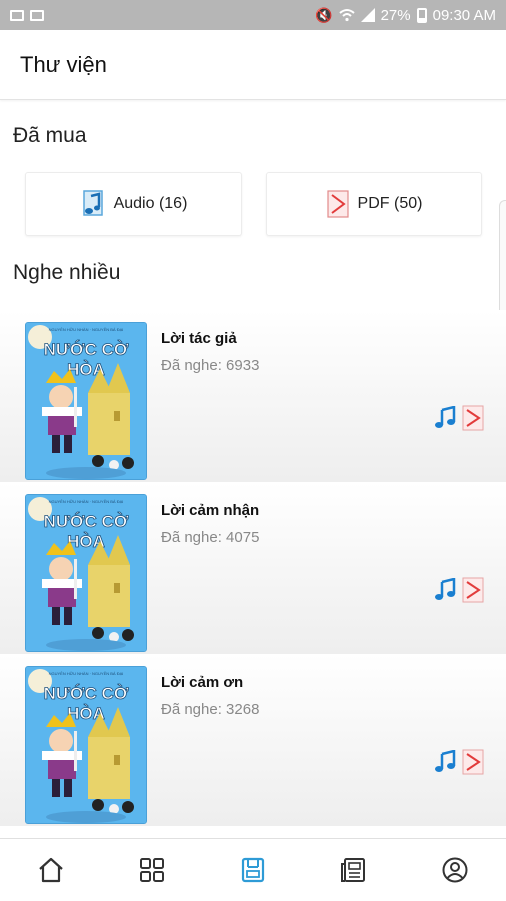 Image resolution: width=506 pixels, height=901 pixels. I want to click on app-bar: Thư viện, so click(253, 65).